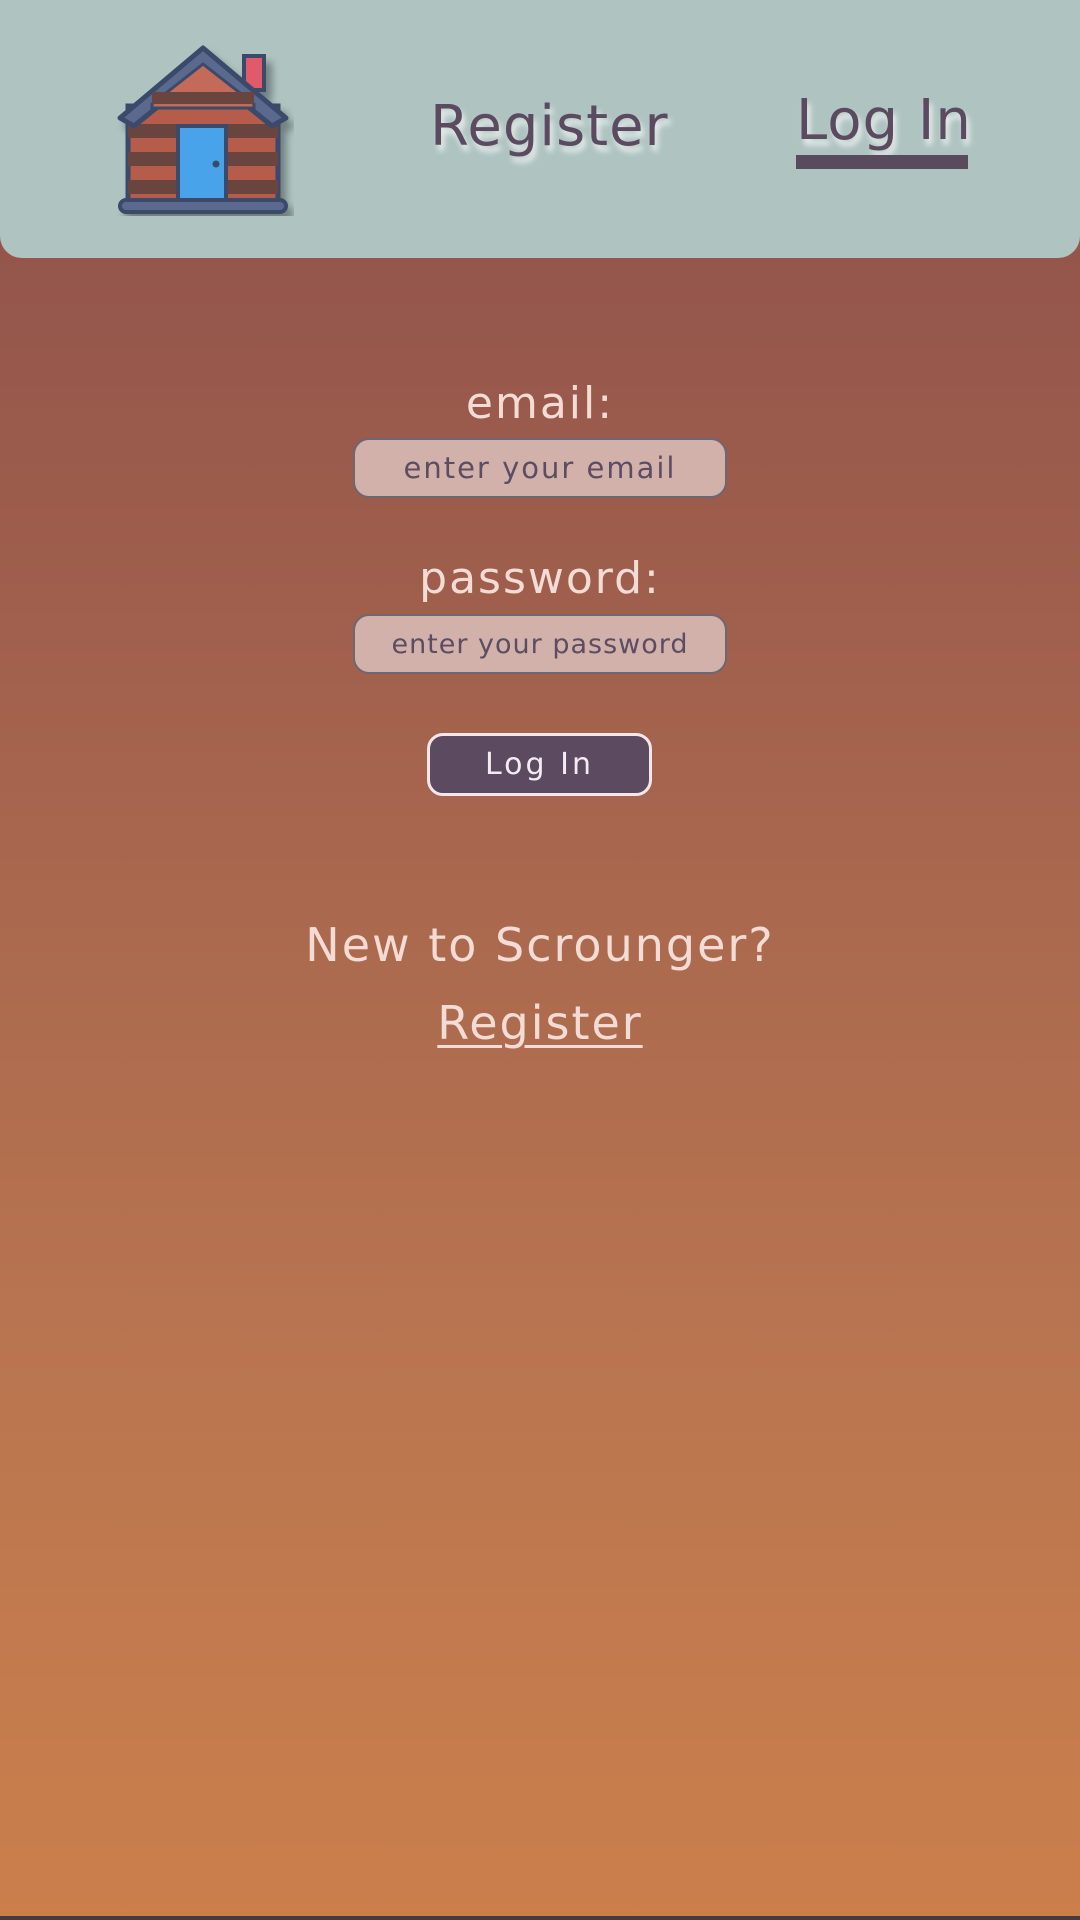 This screenshot has height=1920, width=1080. What do you see at coordinates (540, 644) in the screenshot?
I see `password-input` at bounding box center [540, 644].